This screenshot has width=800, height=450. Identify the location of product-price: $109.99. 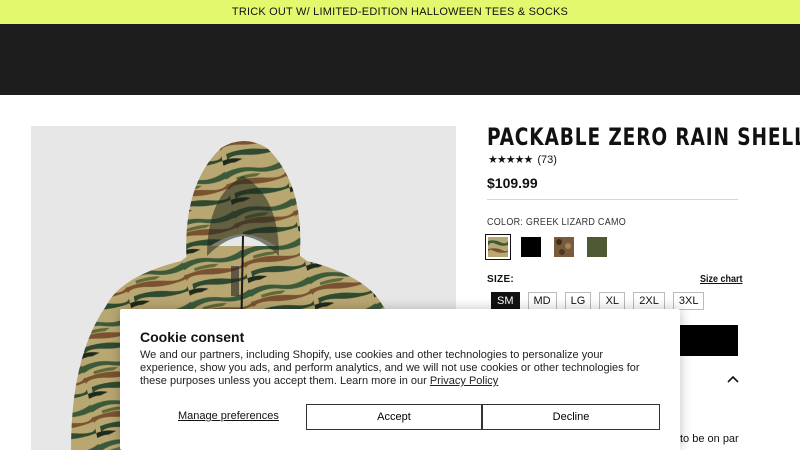
(512, 183).